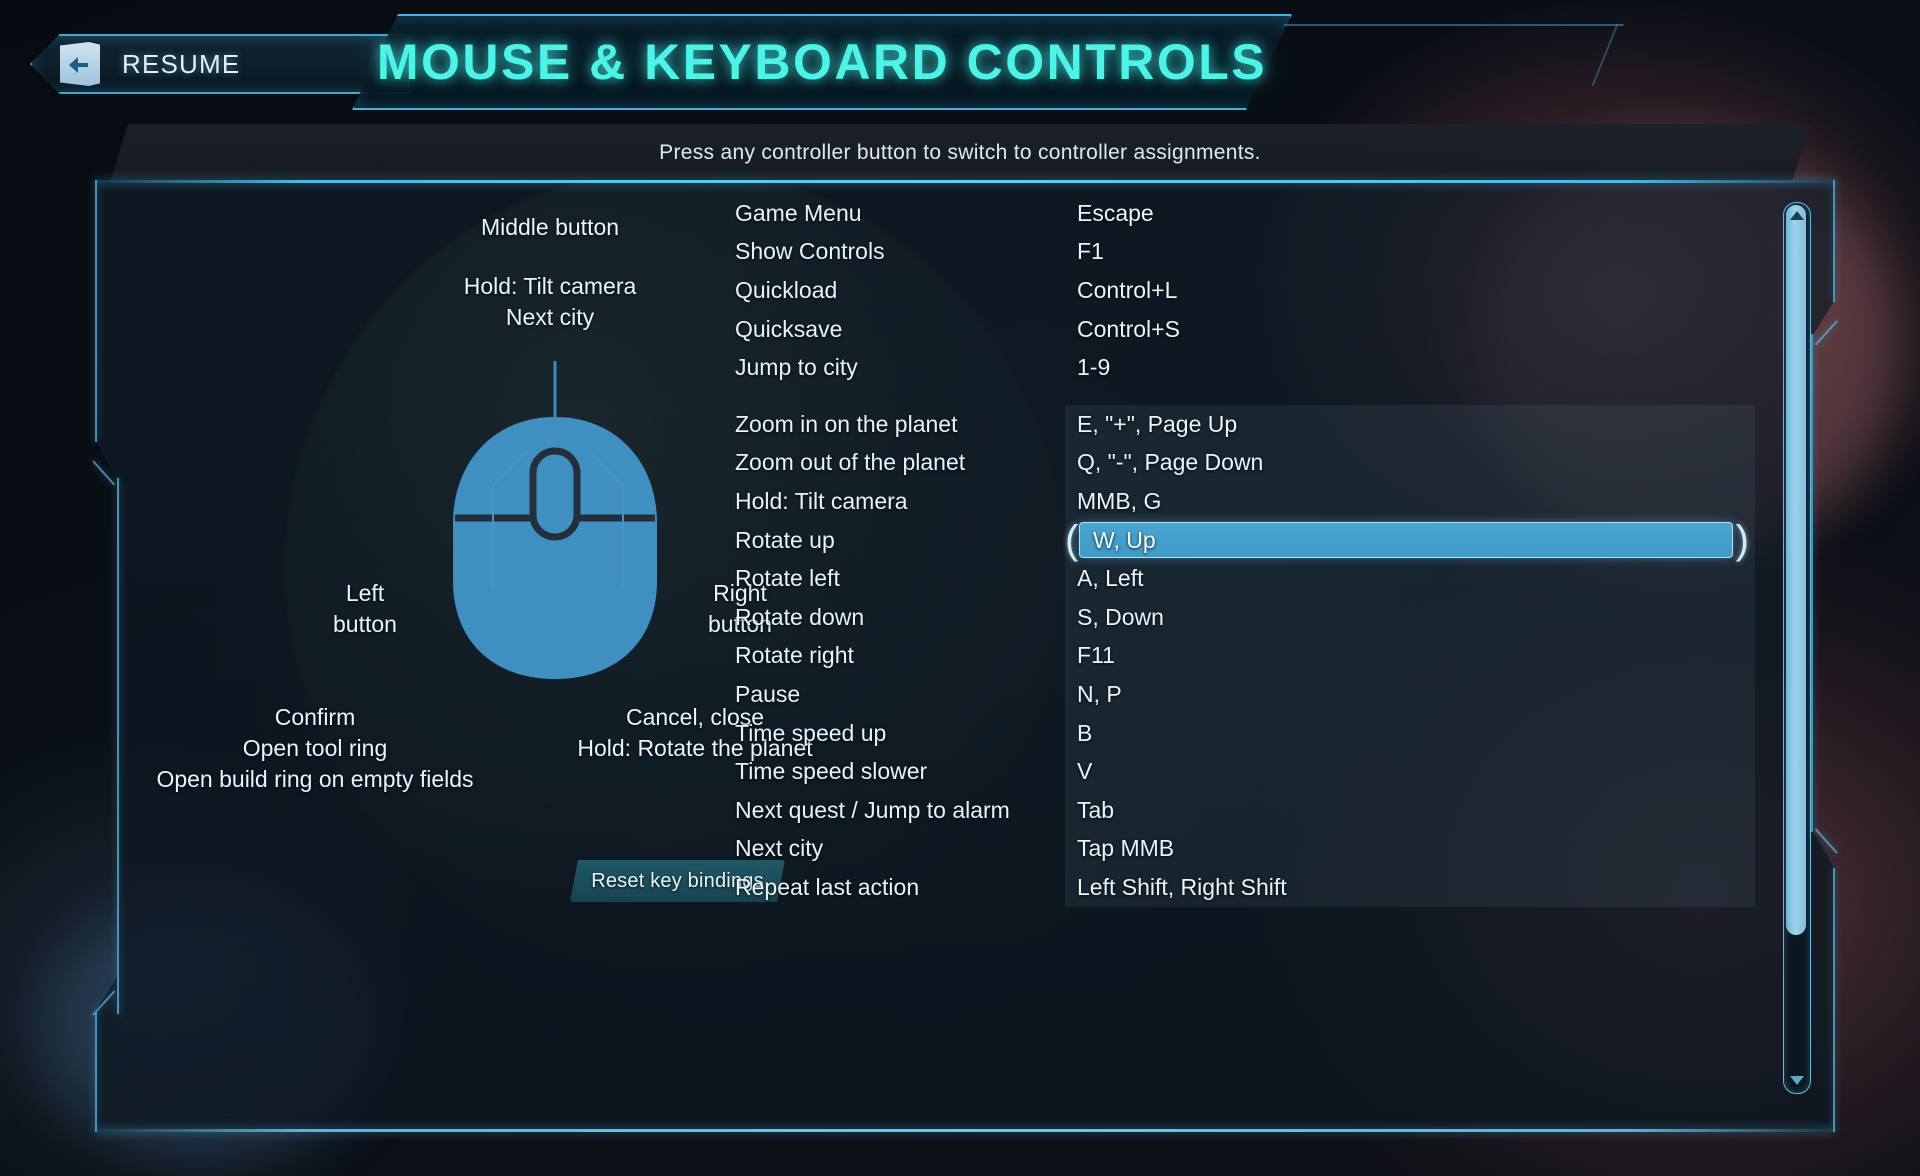 The image size is (1920, 1176). What do you see at coordinates (1094, 367) in the screenshot?
I see `binding-key-text: 1-9` at bounding box center [1094, 367].